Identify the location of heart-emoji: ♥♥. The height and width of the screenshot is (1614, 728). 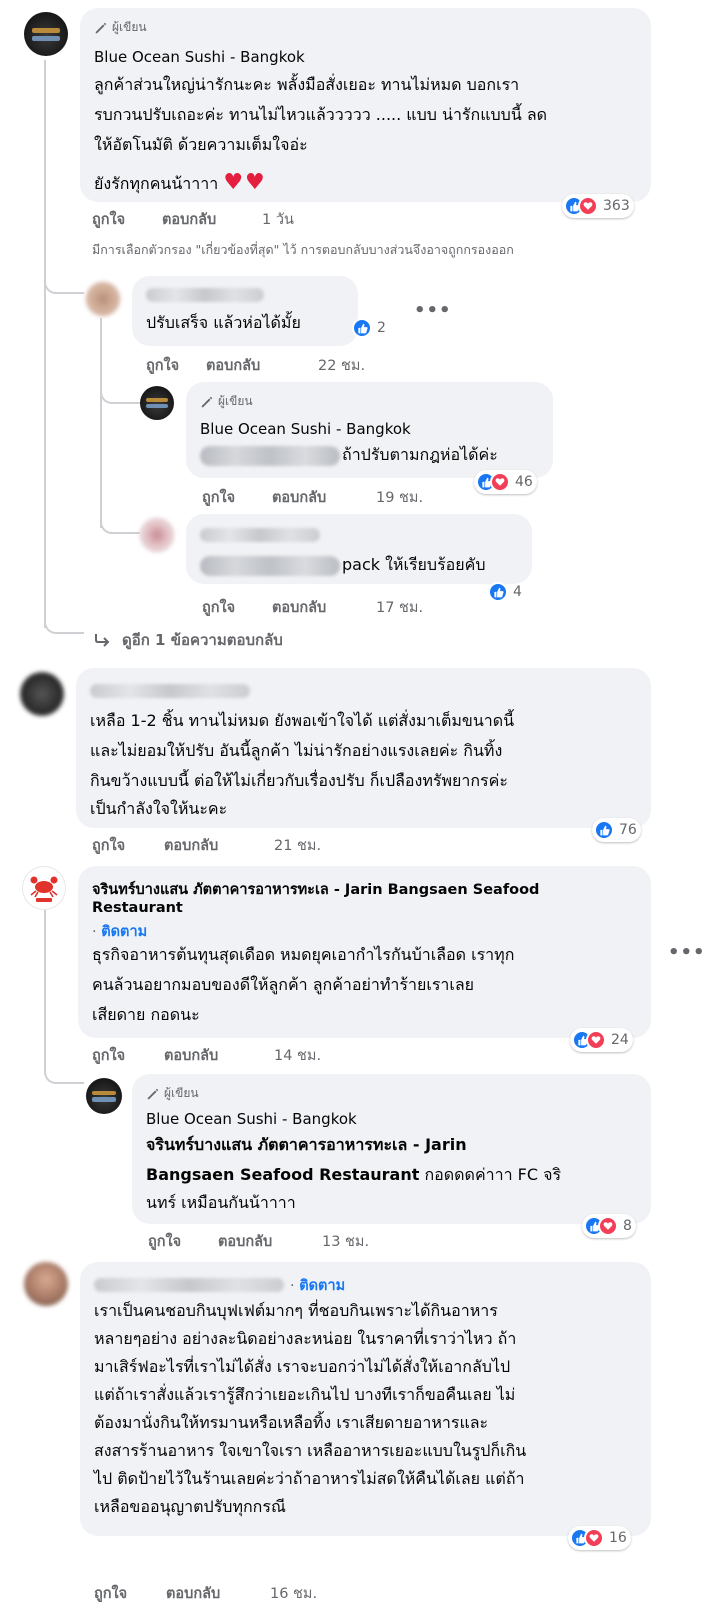
(245, 182).